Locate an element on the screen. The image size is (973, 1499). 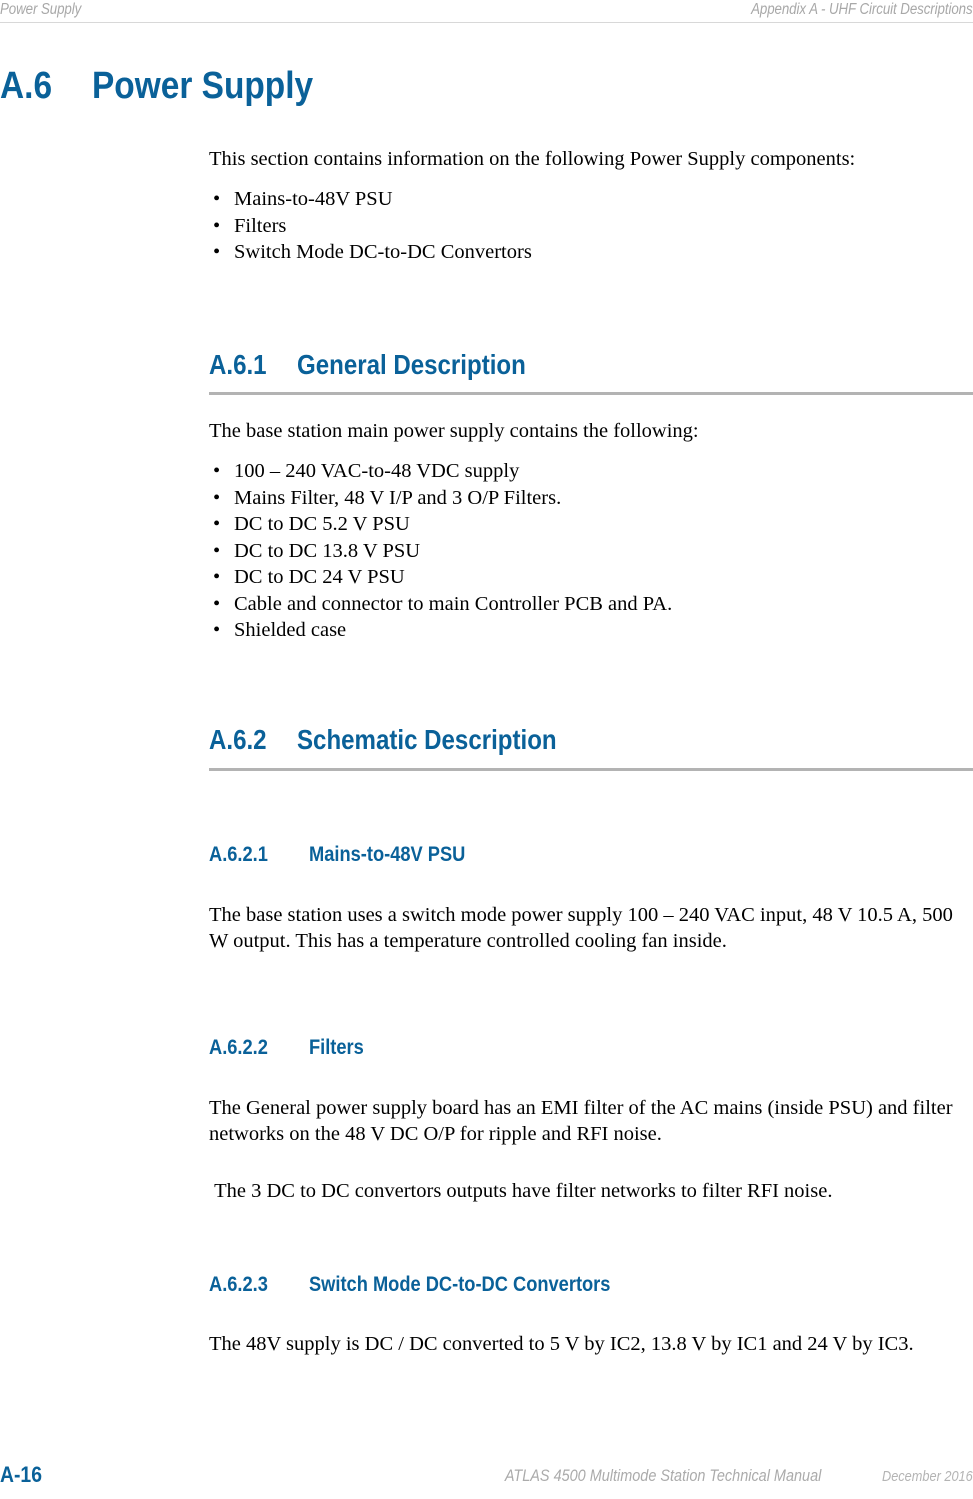
section-title-a61: General Description is located at coordinates (411, 364).